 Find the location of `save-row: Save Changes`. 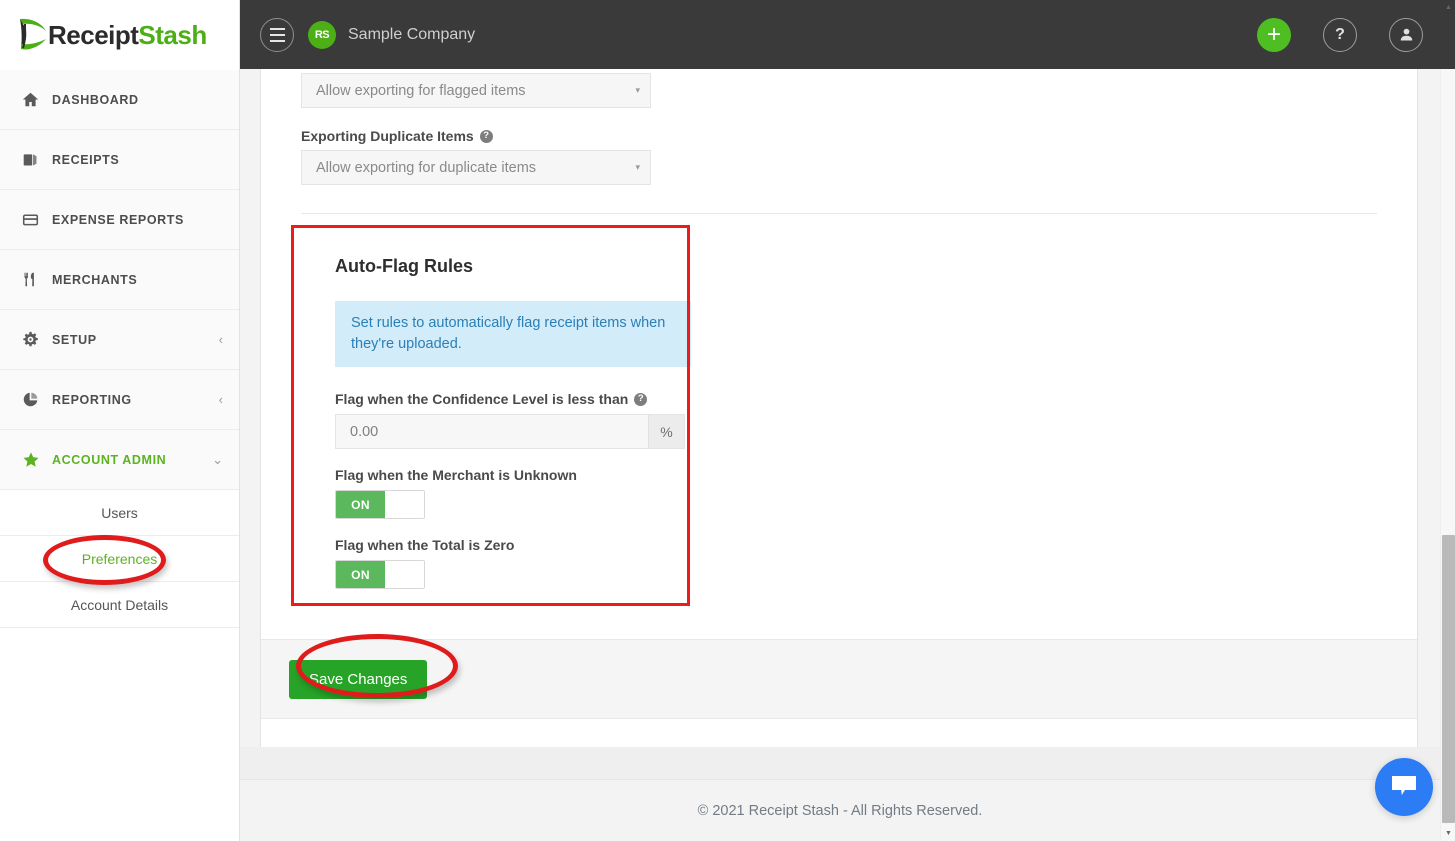

save-row: Save Changes is located at coordinates (839, 679).